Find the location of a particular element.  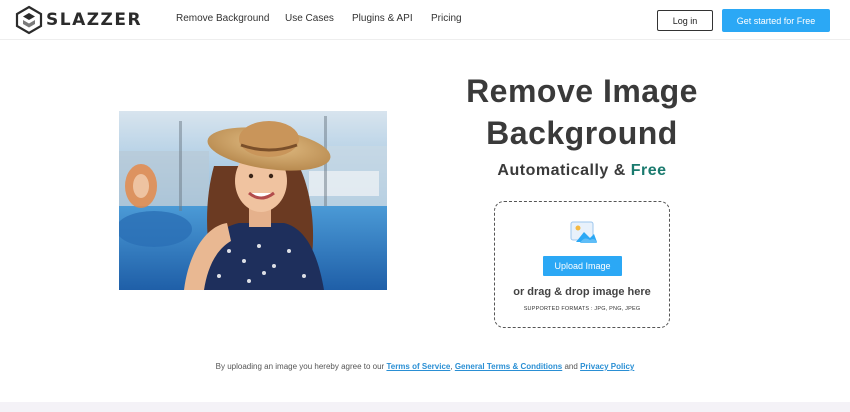

subtitle-prefix: Automatically & is located at coordinates (561, 170).